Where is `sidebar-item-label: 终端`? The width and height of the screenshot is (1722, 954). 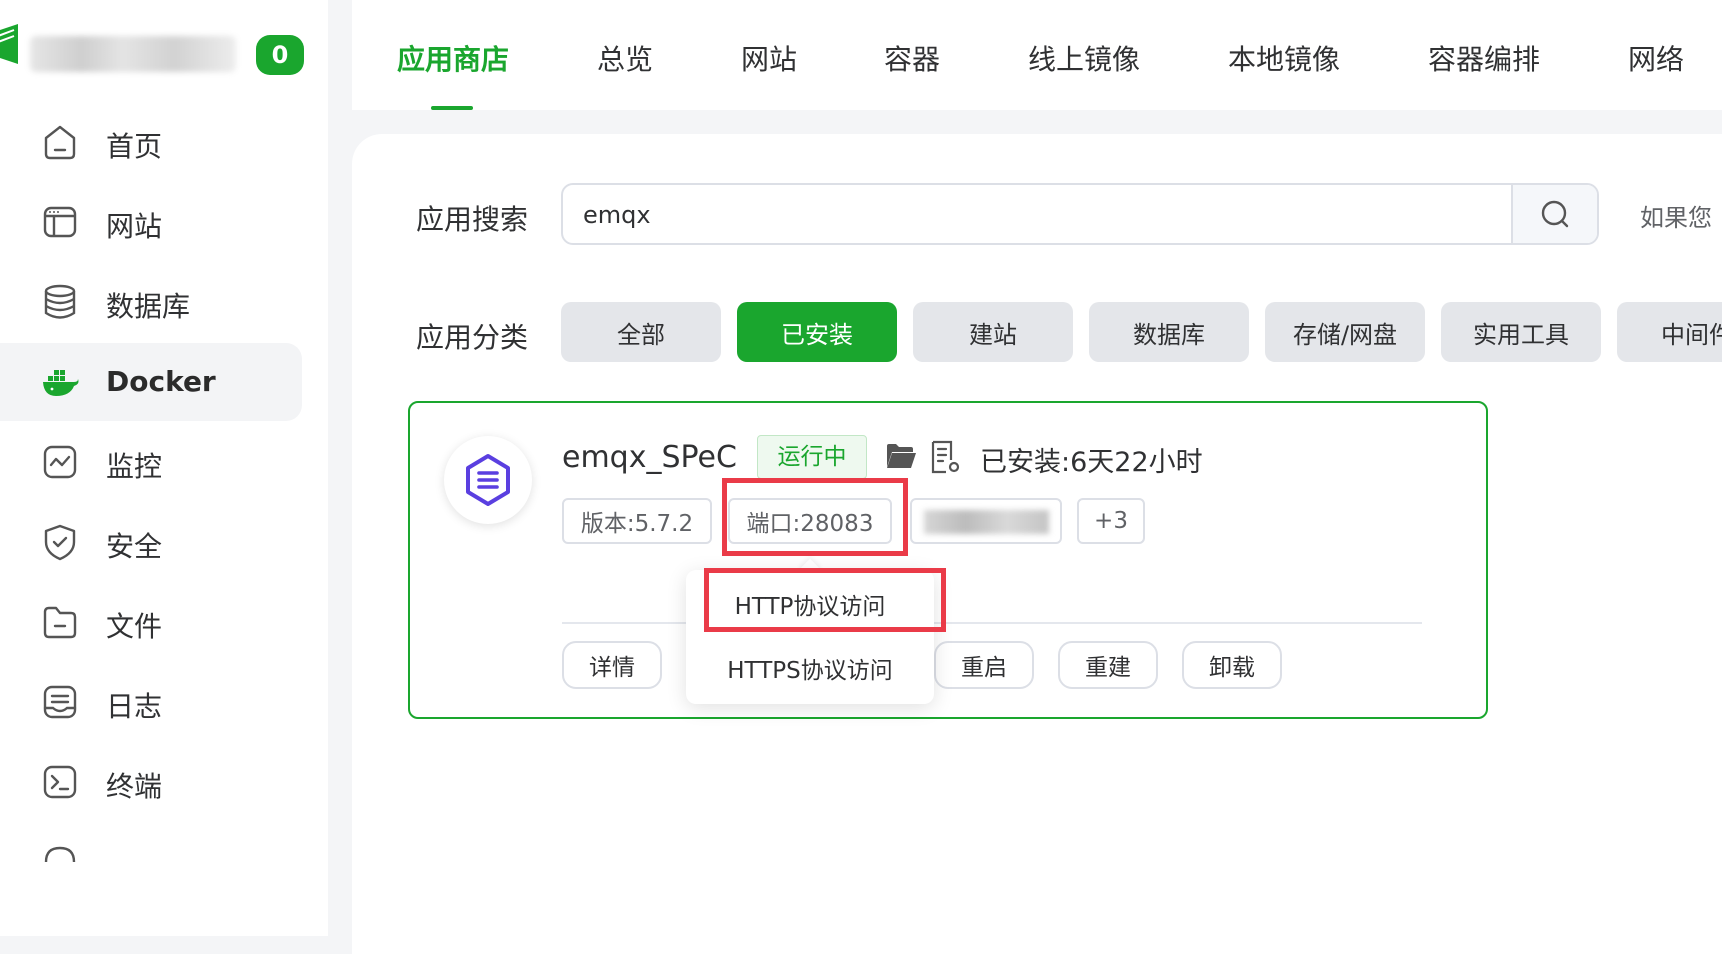 sidebar-item-label: 终端 is located at coordinates (134, 786).